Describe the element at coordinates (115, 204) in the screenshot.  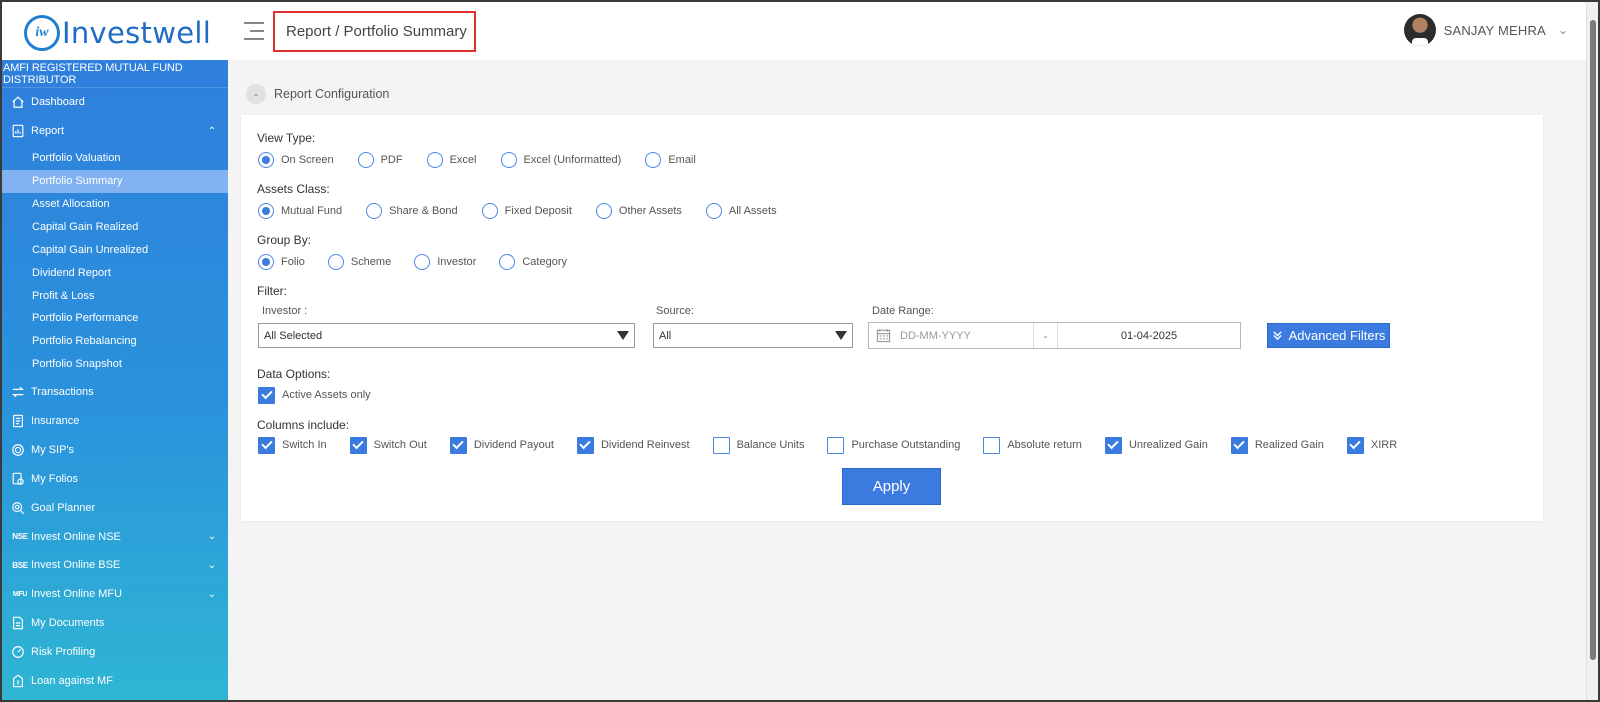
I see `sidebar-subitem-asset-allocation: Asset Allocation` at that location.